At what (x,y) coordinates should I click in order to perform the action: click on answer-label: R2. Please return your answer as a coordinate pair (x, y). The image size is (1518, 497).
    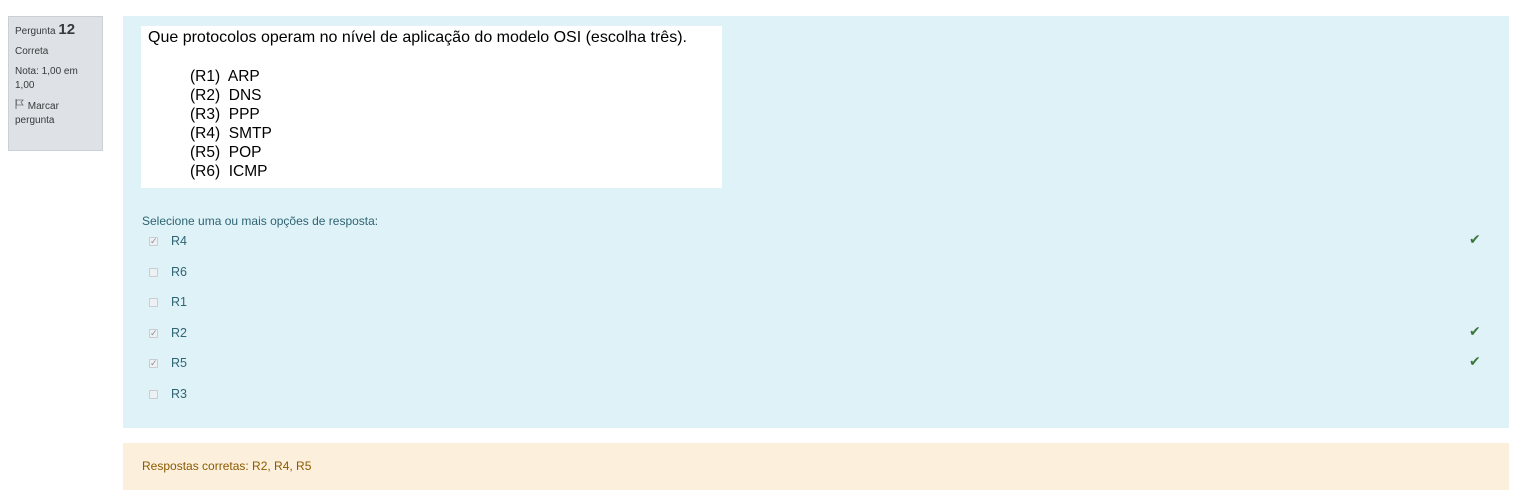
    Looking at the image, I should click on (179, 332).